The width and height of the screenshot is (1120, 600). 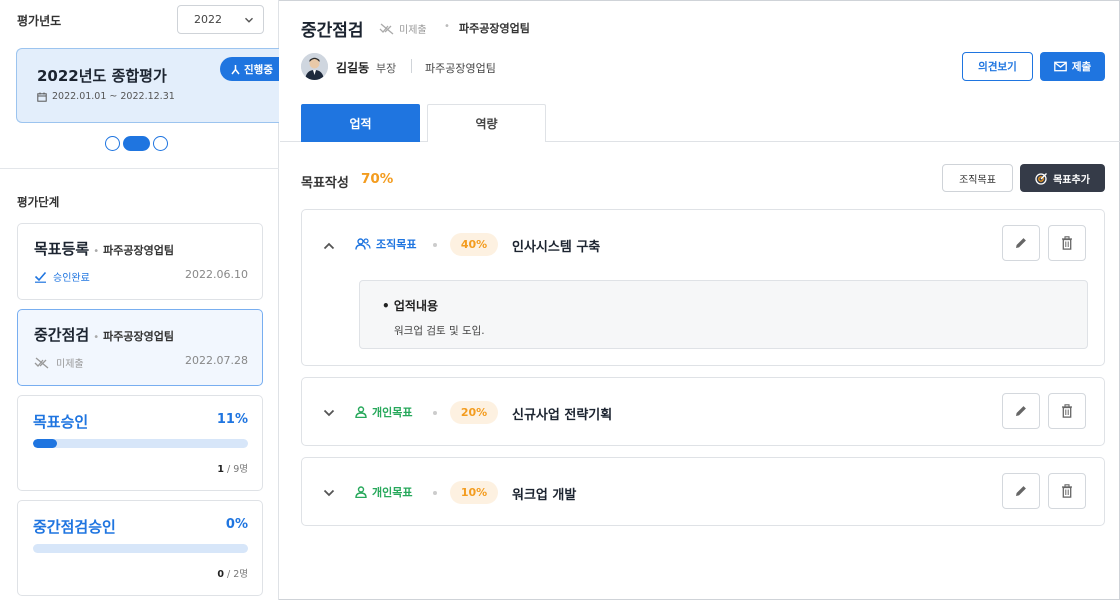 What do you see at coordinates (62, 249) in the screenshot?
I see `stage-name: 목표등록` at bounding box center [62, 249].